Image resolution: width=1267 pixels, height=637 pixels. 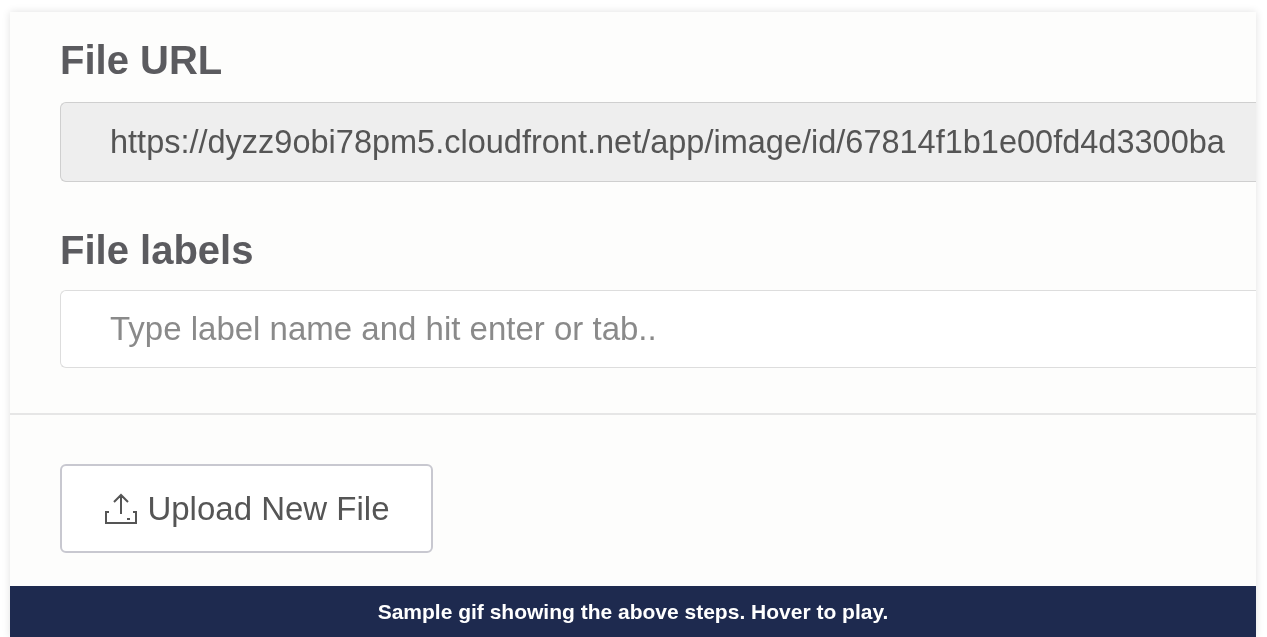 I want to click on url-field: https://dyzz9obi78pm5.cloudfront.net/app/image/id/67814f1b1e00fd4d3300ba, so click(x=658, y=142).